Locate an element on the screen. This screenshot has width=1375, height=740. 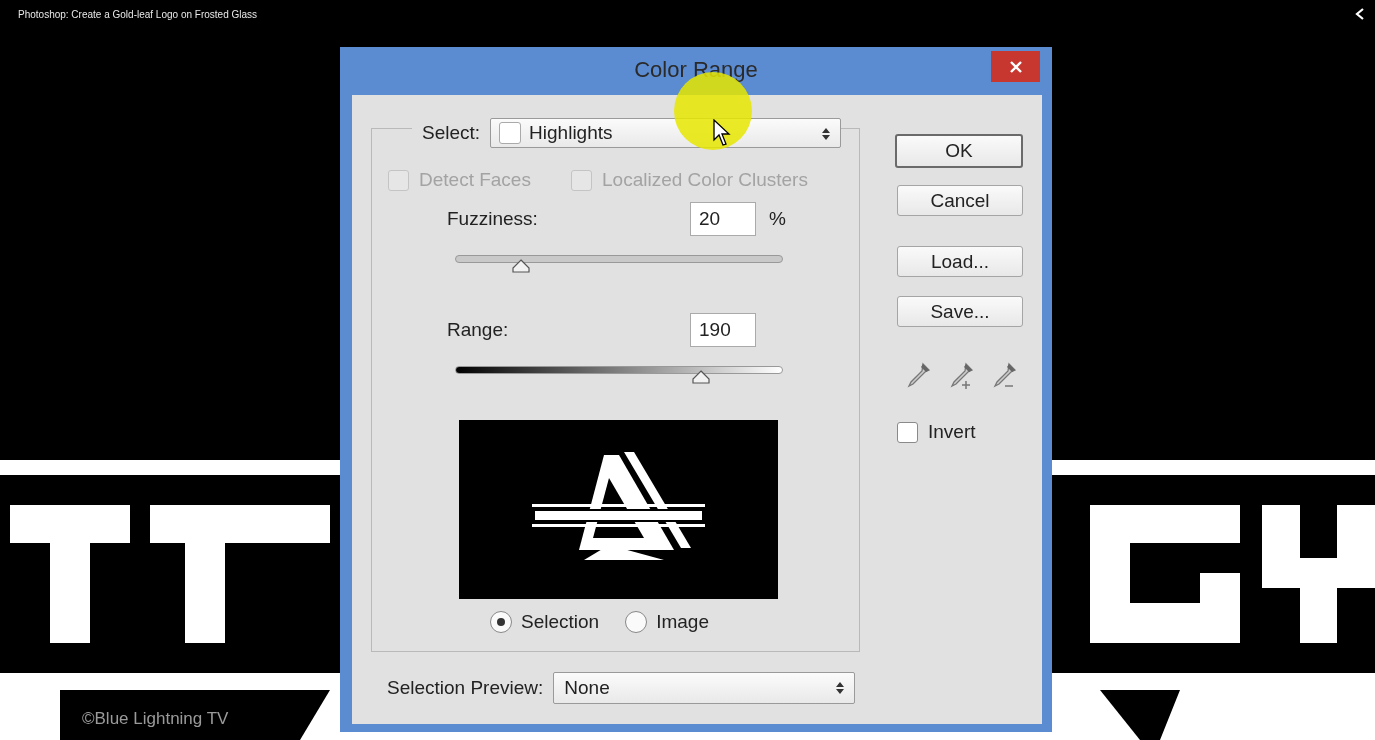
value-input: 190 is located at coordinates (723, 330).